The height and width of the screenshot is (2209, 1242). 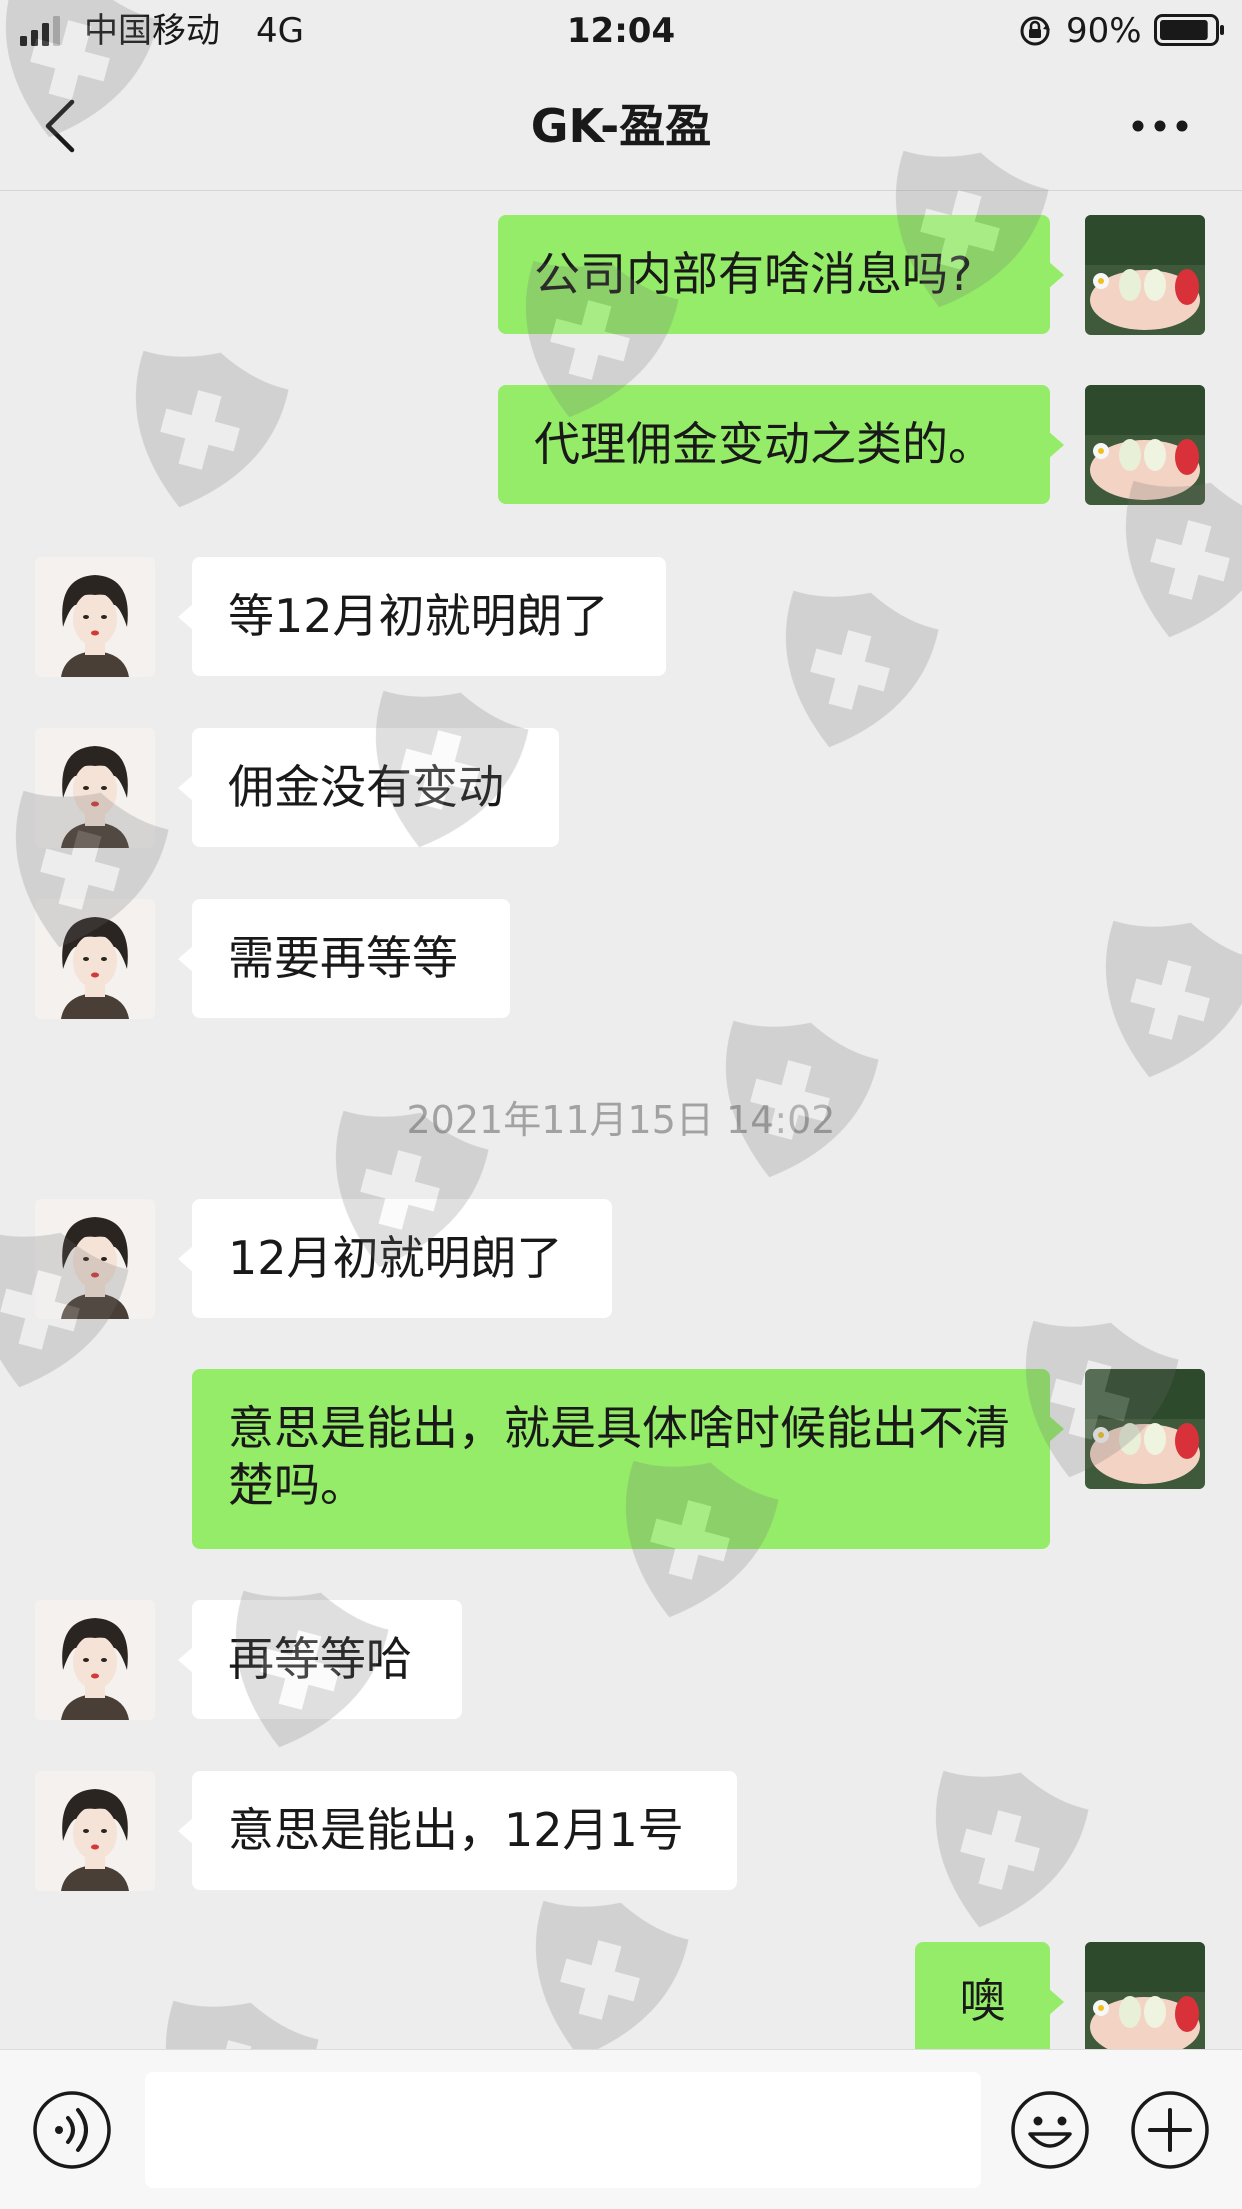 I want to click on message-bubble-sent: 噢, so click(x=989, y=1995).